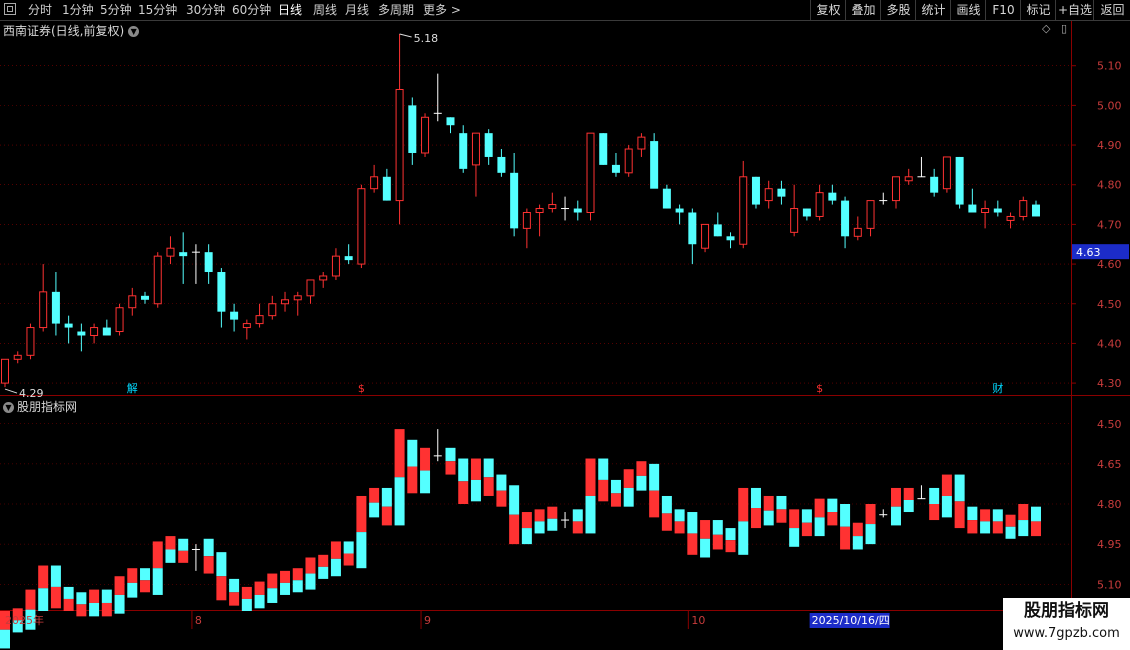  Describe the element at coordinates (968, 10) in the screenshot. I see `toolbar-btn-4: 画线` at that location.